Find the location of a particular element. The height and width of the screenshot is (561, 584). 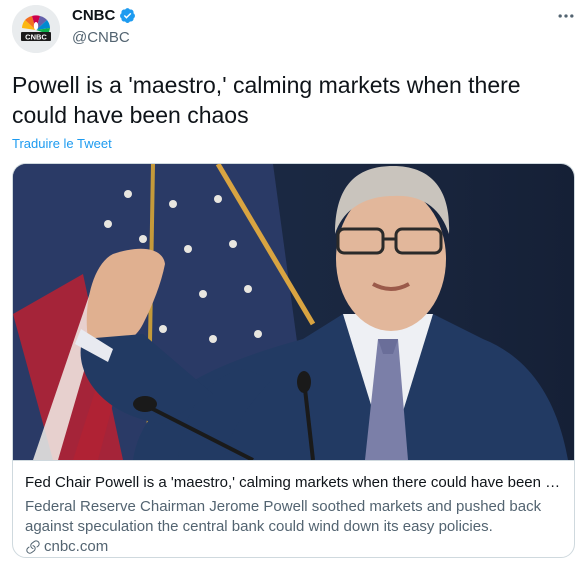

card-domain: cnbc.com is located at coordinates (76, 546).